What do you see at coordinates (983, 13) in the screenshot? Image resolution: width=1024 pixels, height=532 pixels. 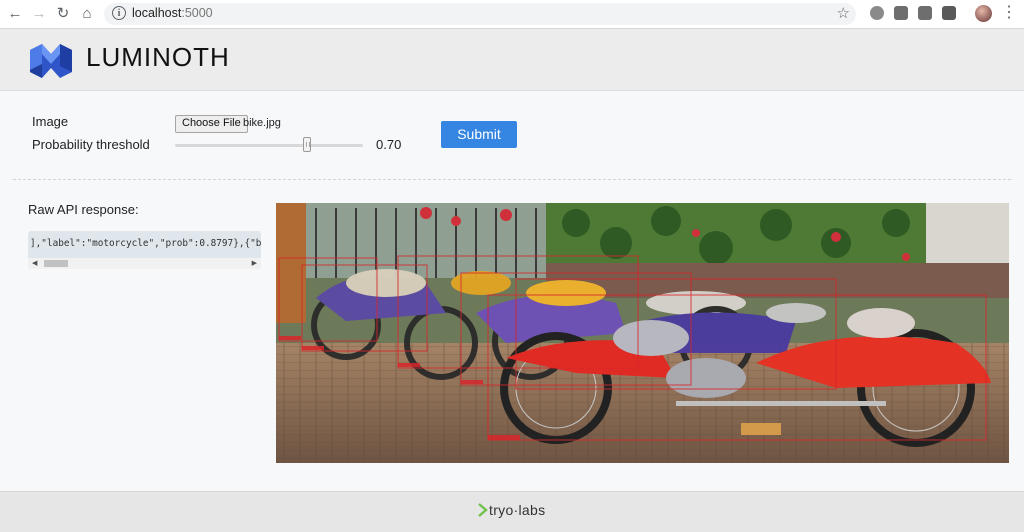 I see `profile-avatar` at bounding box center [983, 13].